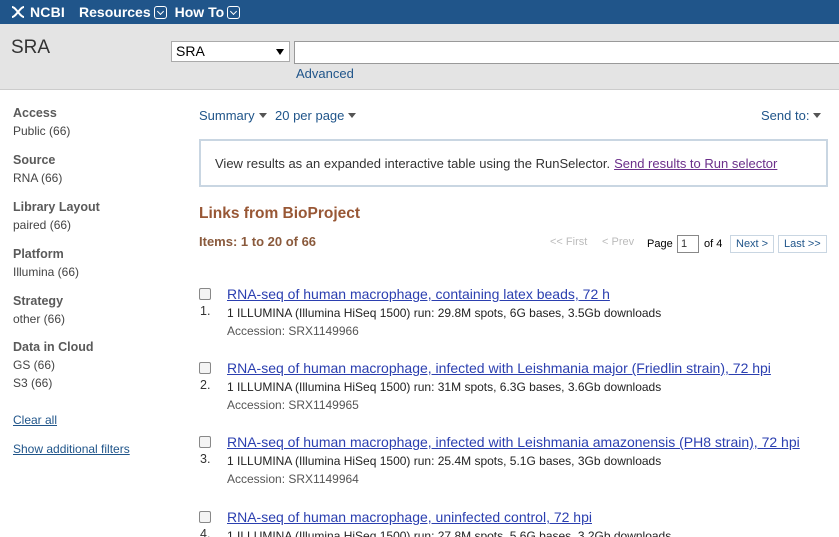 Image resolution: width=839 pixels, height=537 pixels. I want to click on ncbi-logo: NCBI, so click(37, 12).